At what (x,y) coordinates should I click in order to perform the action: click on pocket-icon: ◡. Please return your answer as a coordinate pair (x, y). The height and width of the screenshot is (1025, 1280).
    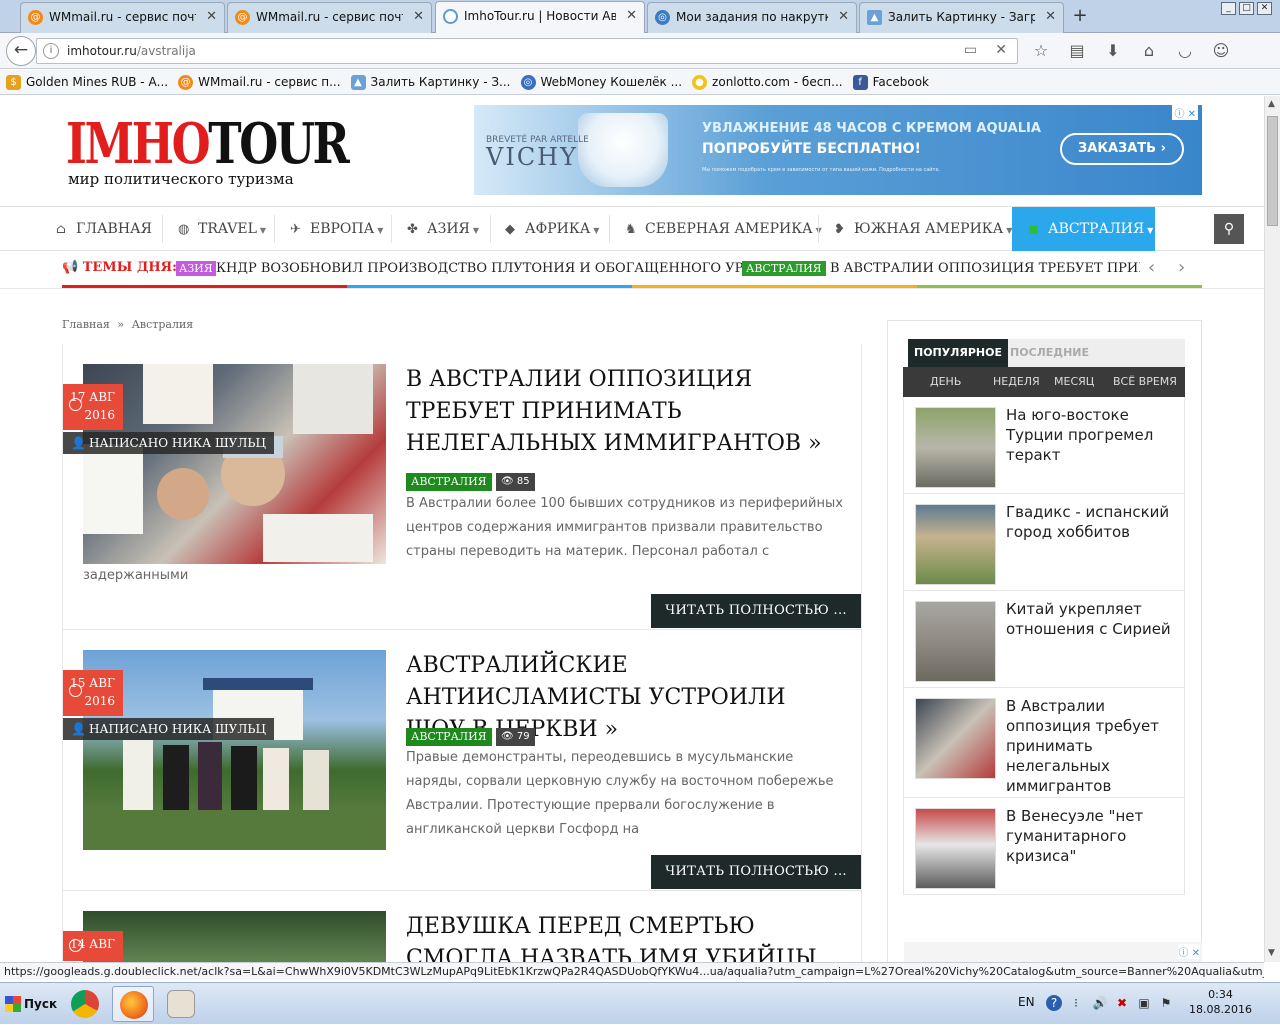
    Looking at the image, I should click on (1185, 51).